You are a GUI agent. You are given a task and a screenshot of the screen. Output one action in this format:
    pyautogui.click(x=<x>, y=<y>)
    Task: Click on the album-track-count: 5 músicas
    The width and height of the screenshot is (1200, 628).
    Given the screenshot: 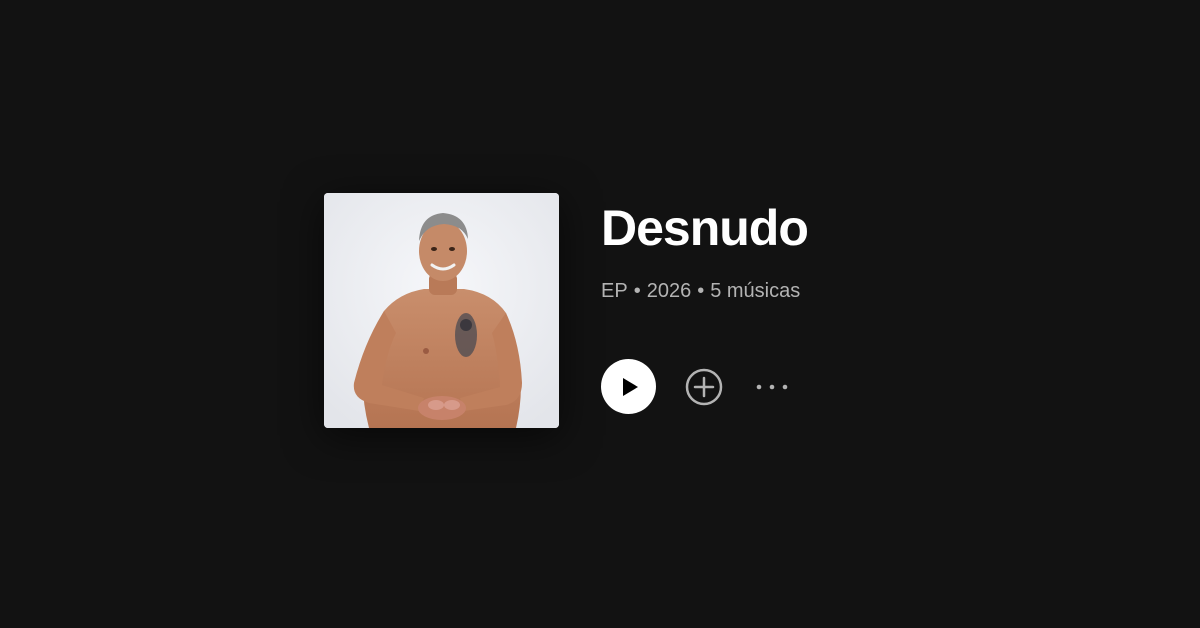 What is the action you would take?
    pyautogui.click(x=755, y=291)
    